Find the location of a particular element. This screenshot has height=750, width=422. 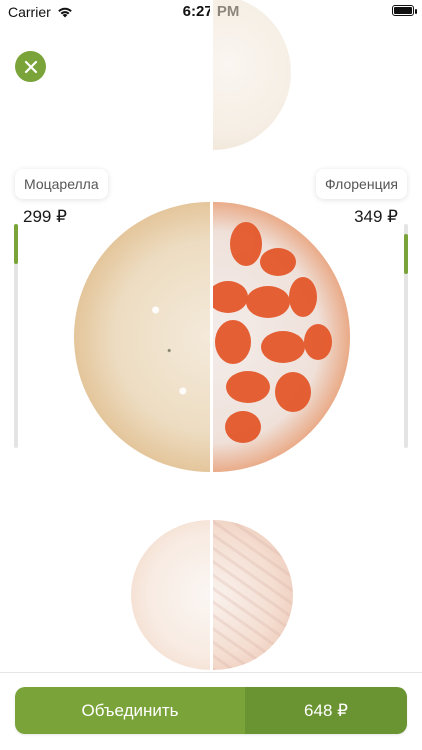

left-pizza-name: Моцарелла is located at coordinates (61, 184).